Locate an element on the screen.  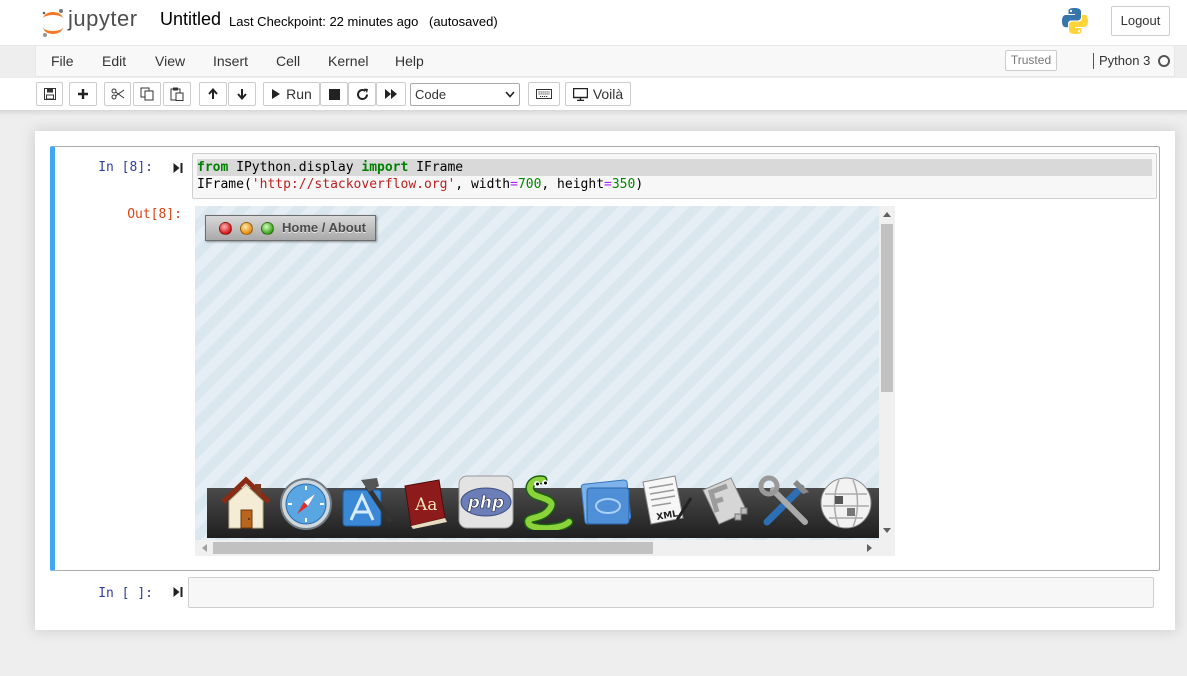
plus-icon is located at coordinates (83, 94).